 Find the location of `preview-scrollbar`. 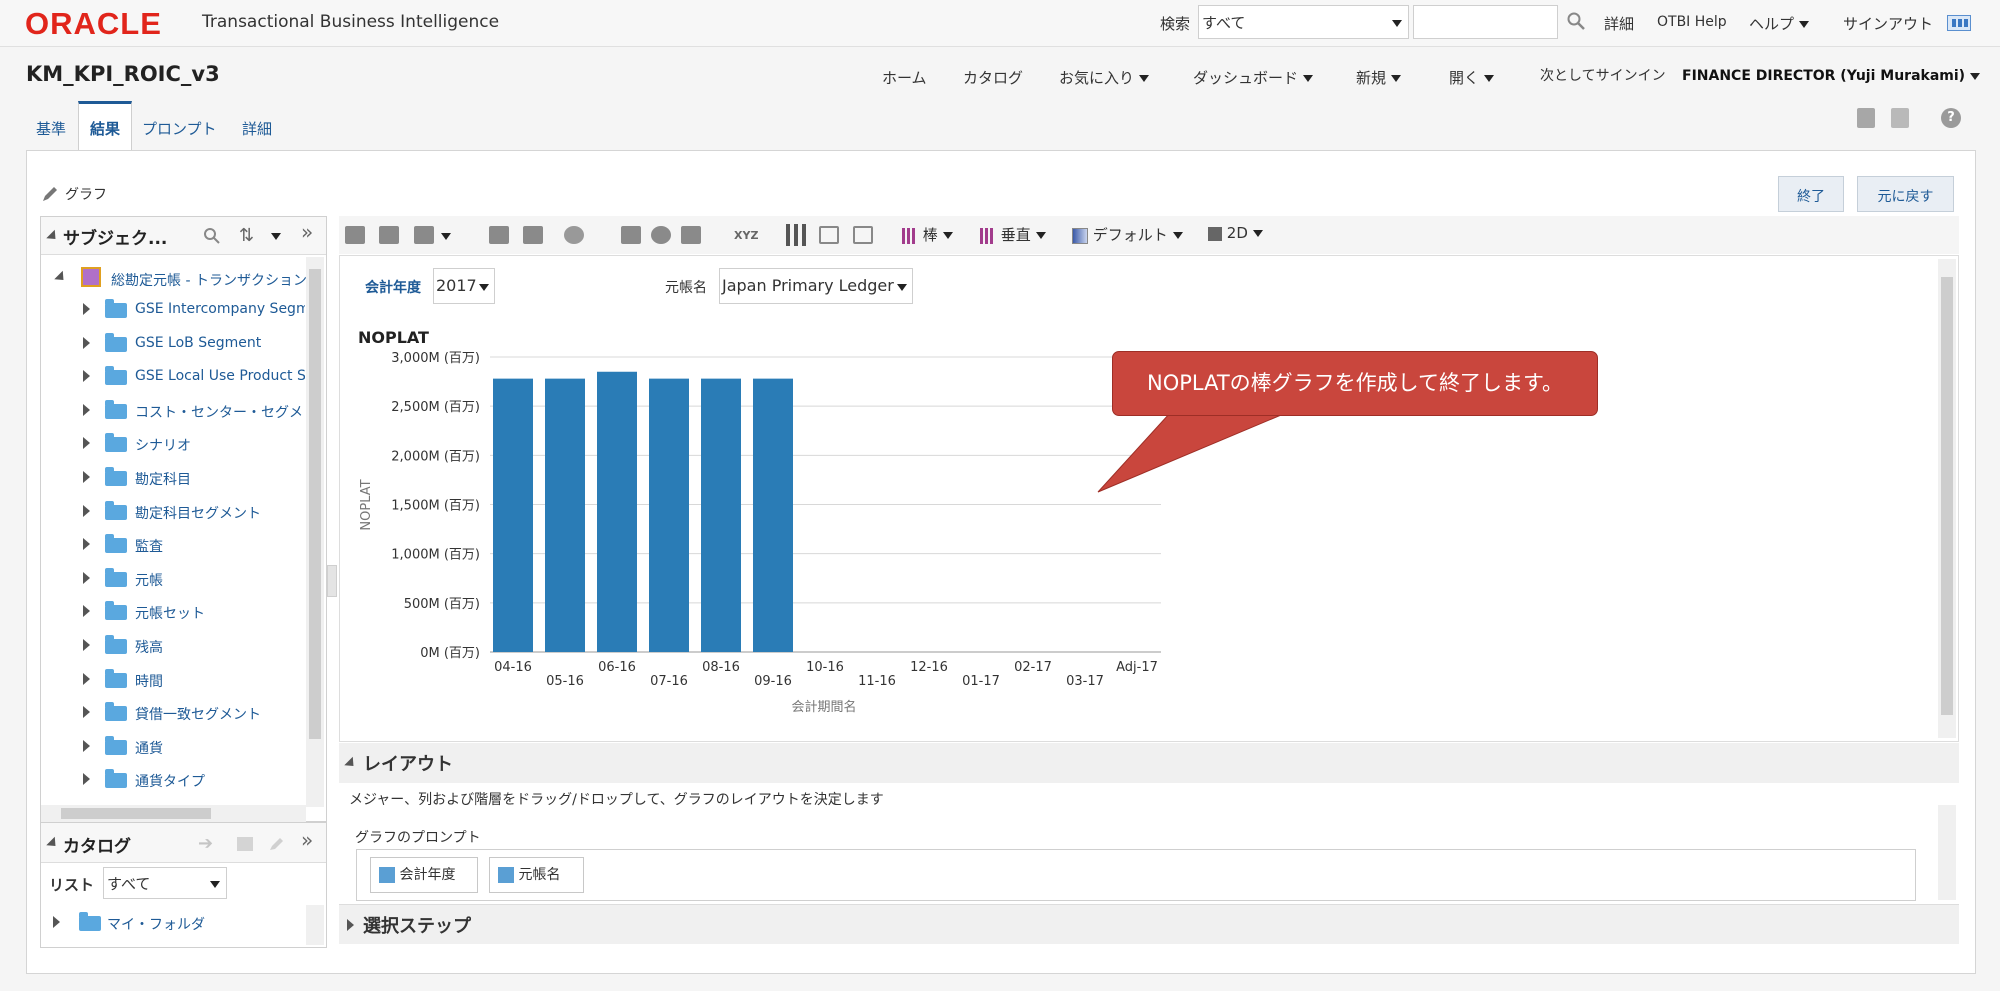

preview-scrollbar is located at coordinates (1947, 498).